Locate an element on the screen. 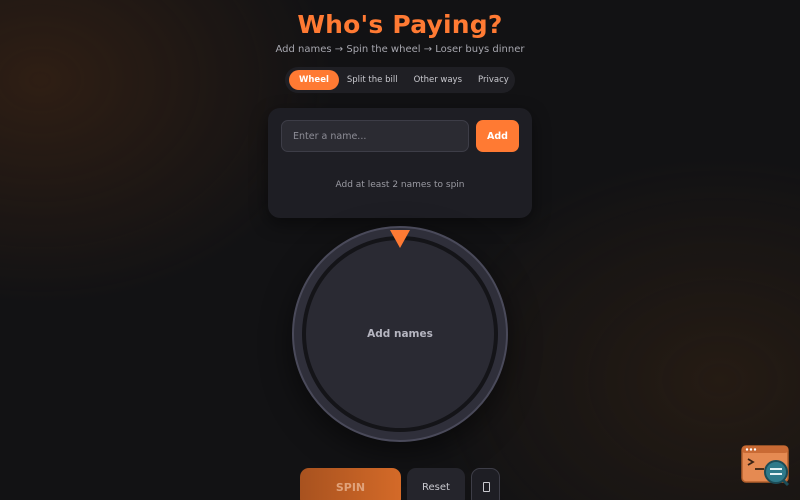 Image resolution: width=800 pixels, height=500 pixels. spin-button: SPIN is located at coordinates (350, 484).